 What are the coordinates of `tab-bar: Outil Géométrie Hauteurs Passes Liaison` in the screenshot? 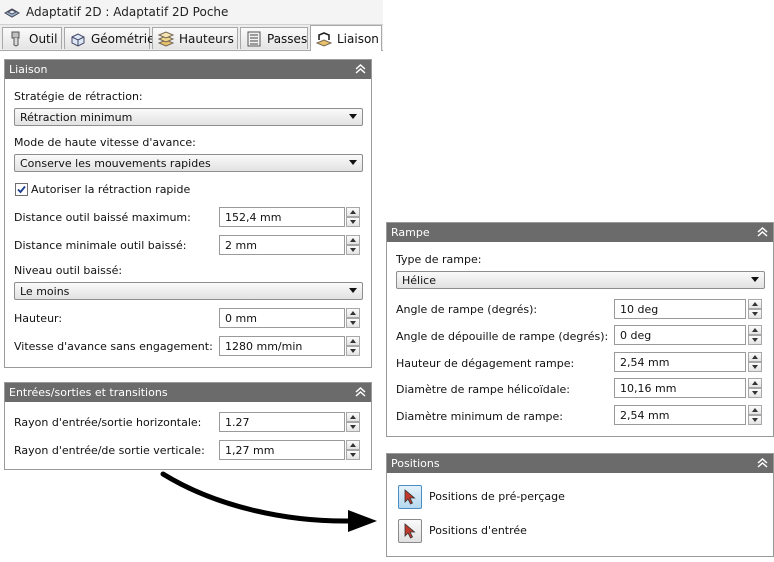 It's located at (191, 38).